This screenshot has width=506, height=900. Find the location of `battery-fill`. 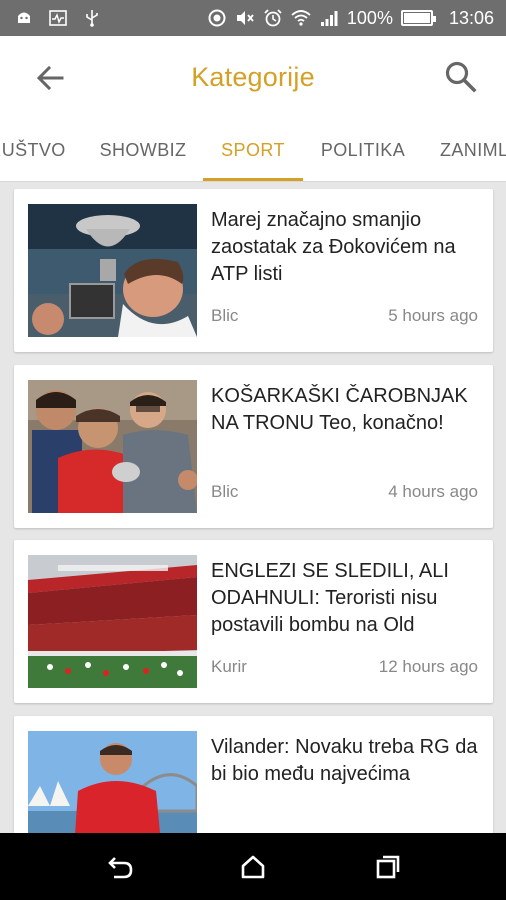

battery-fill is located at coordinates (416, 18).